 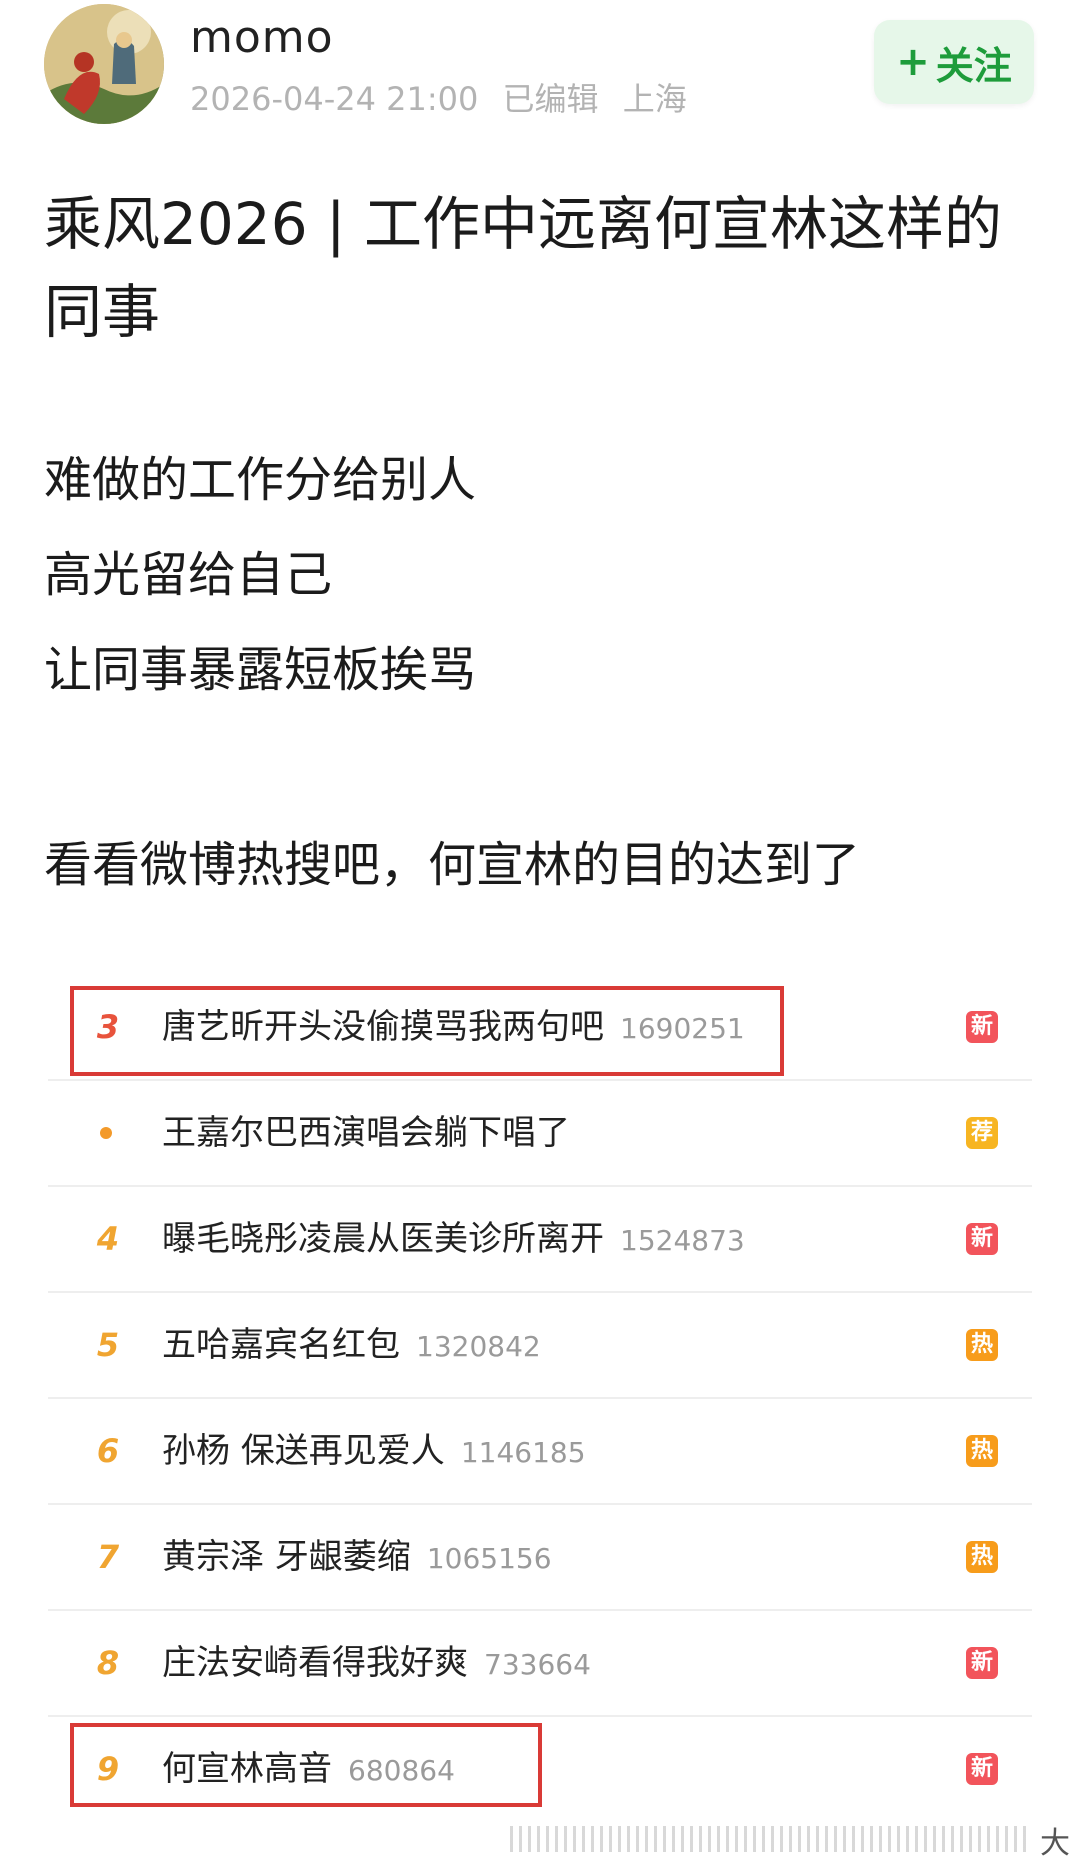 What do you see at coordinates (281, 1345) in the screenshot?
I see `topic-text: 五哈嘉宾名红包` at bounding box center [281, 1345].